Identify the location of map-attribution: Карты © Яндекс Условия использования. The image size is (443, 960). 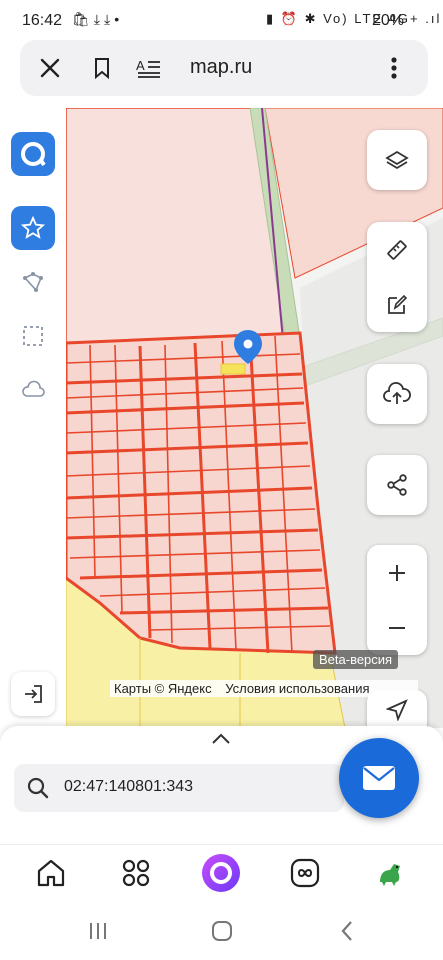
(264, 688).